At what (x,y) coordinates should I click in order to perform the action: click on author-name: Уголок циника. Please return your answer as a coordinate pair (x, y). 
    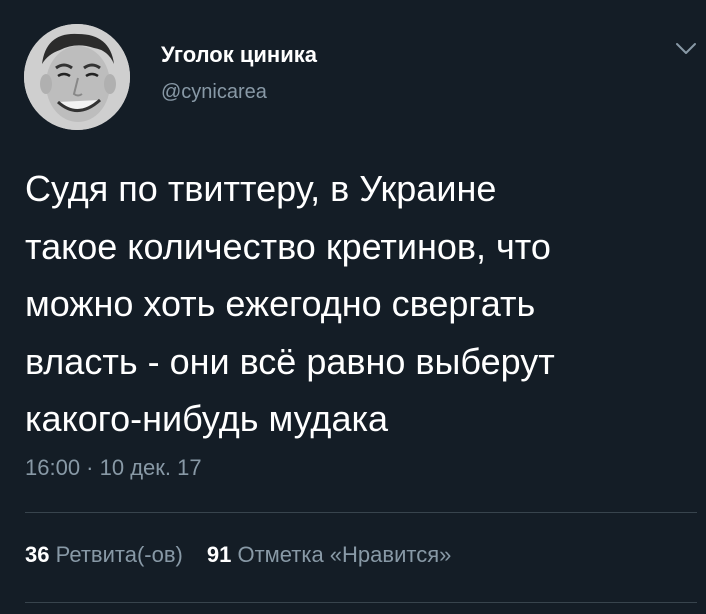
    Looking at the image, I should click on (239, 55).